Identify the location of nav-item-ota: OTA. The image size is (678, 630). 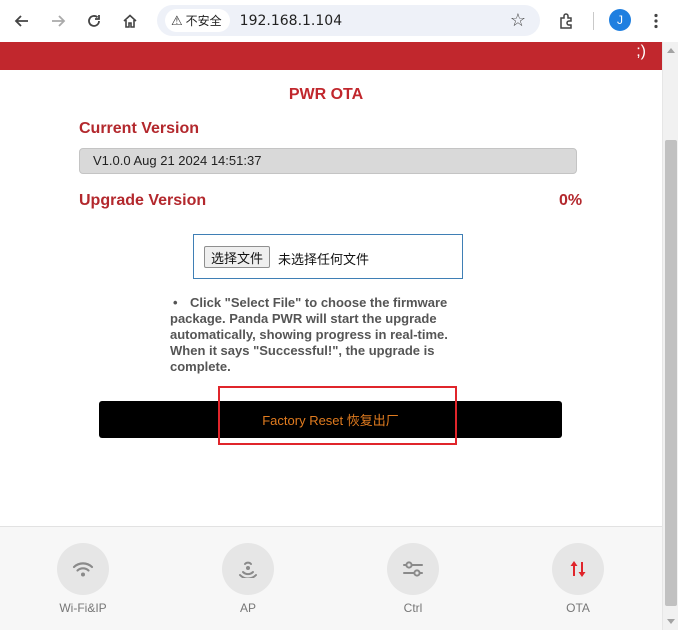
(578, 579).